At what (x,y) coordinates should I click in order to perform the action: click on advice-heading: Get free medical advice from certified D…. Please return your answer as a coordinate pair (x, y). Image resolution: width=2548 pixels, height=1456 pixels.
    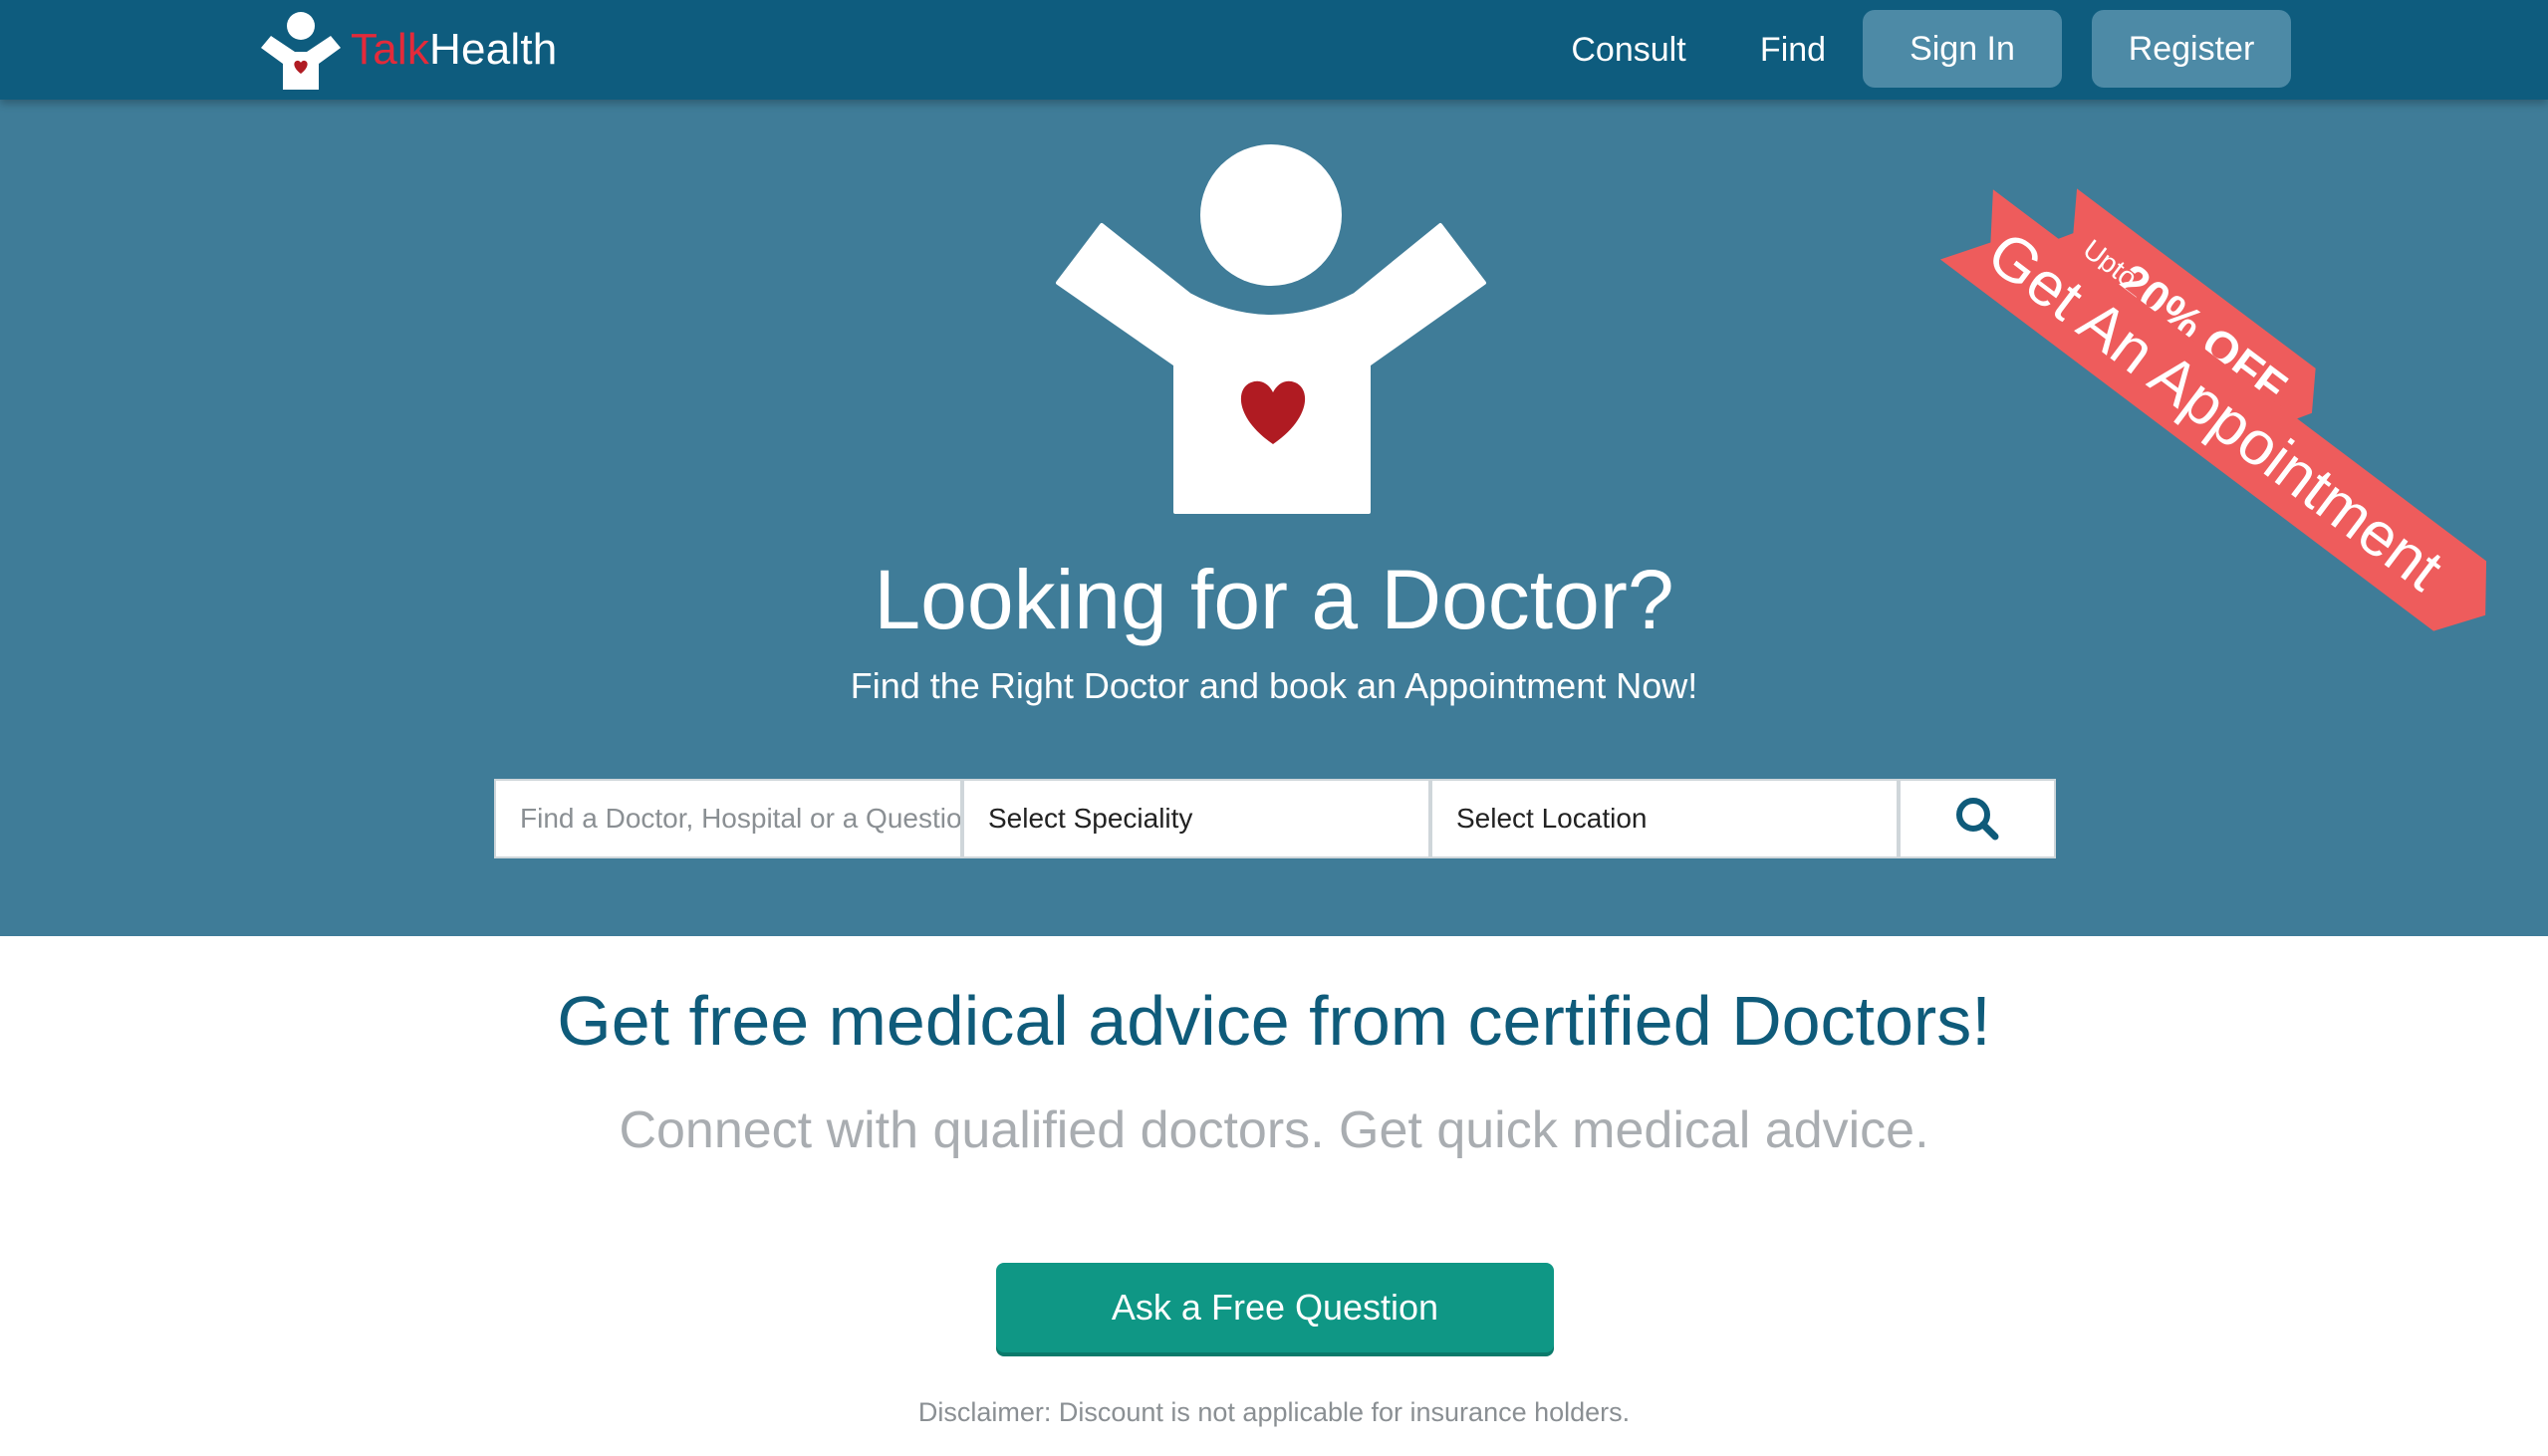
    Looking at the image, I should click on (1274, 1021).